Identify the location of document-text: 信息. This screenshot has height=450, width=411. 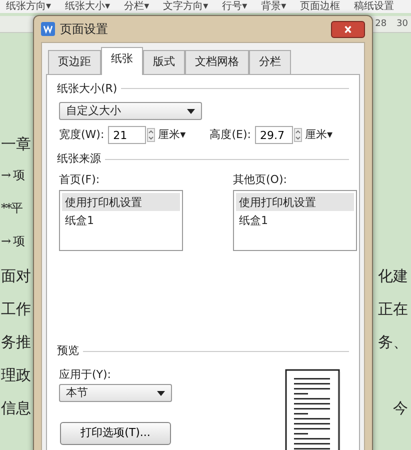
(16, 408).